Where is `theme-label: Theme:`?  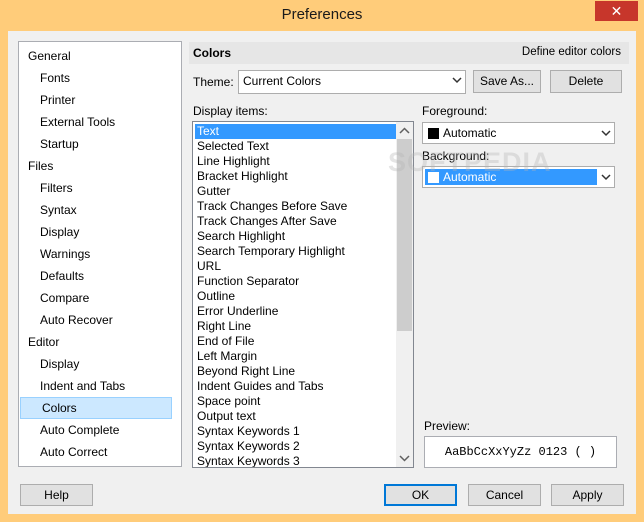 theme-label: Theme: is located at coordinates (213, 82).